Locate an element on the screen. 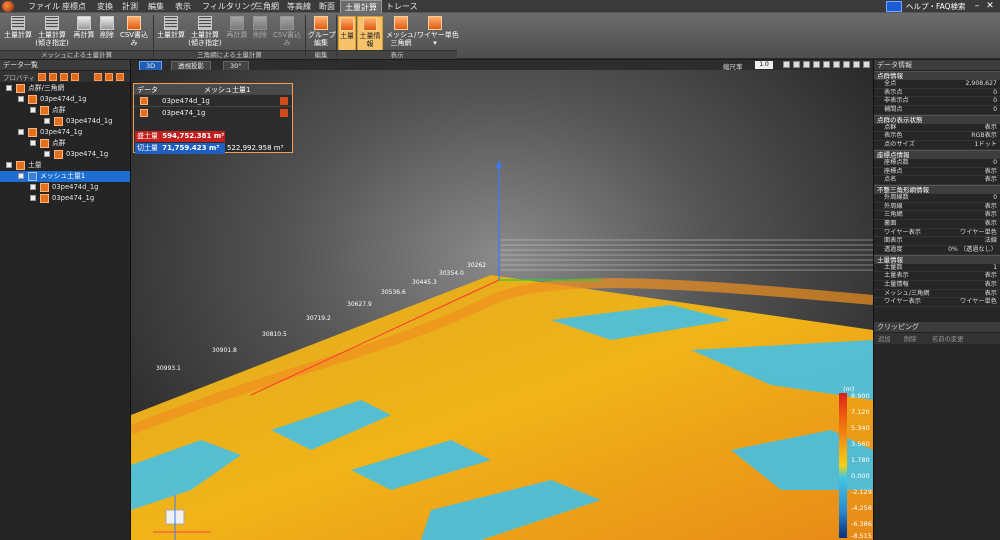 The height and width of the screenshot is (540, 1000). add-icon is located at coordinates (98, 77).